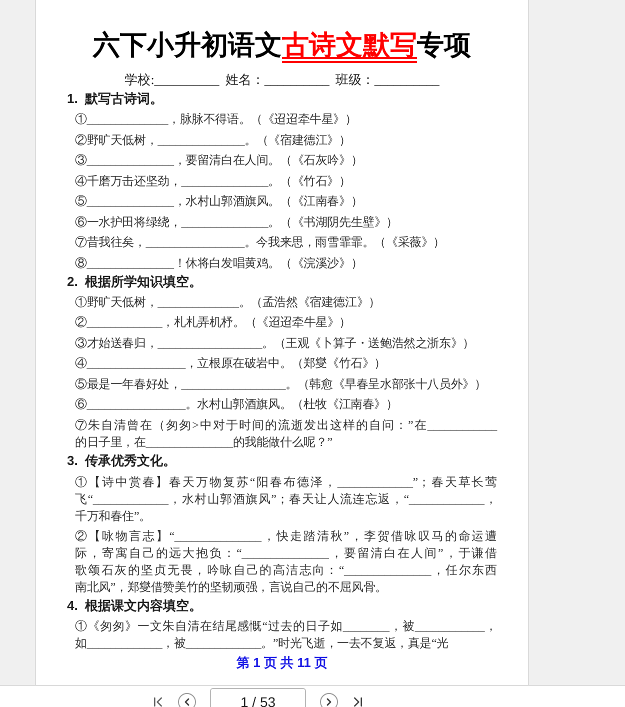 This screenshot has width=625, height=707. Describe the element at coordinates (216, 119) in the screenshot. I see `question-line: ①______________，脉脉不得语。（《迢迢牵牛星》）` at that location.